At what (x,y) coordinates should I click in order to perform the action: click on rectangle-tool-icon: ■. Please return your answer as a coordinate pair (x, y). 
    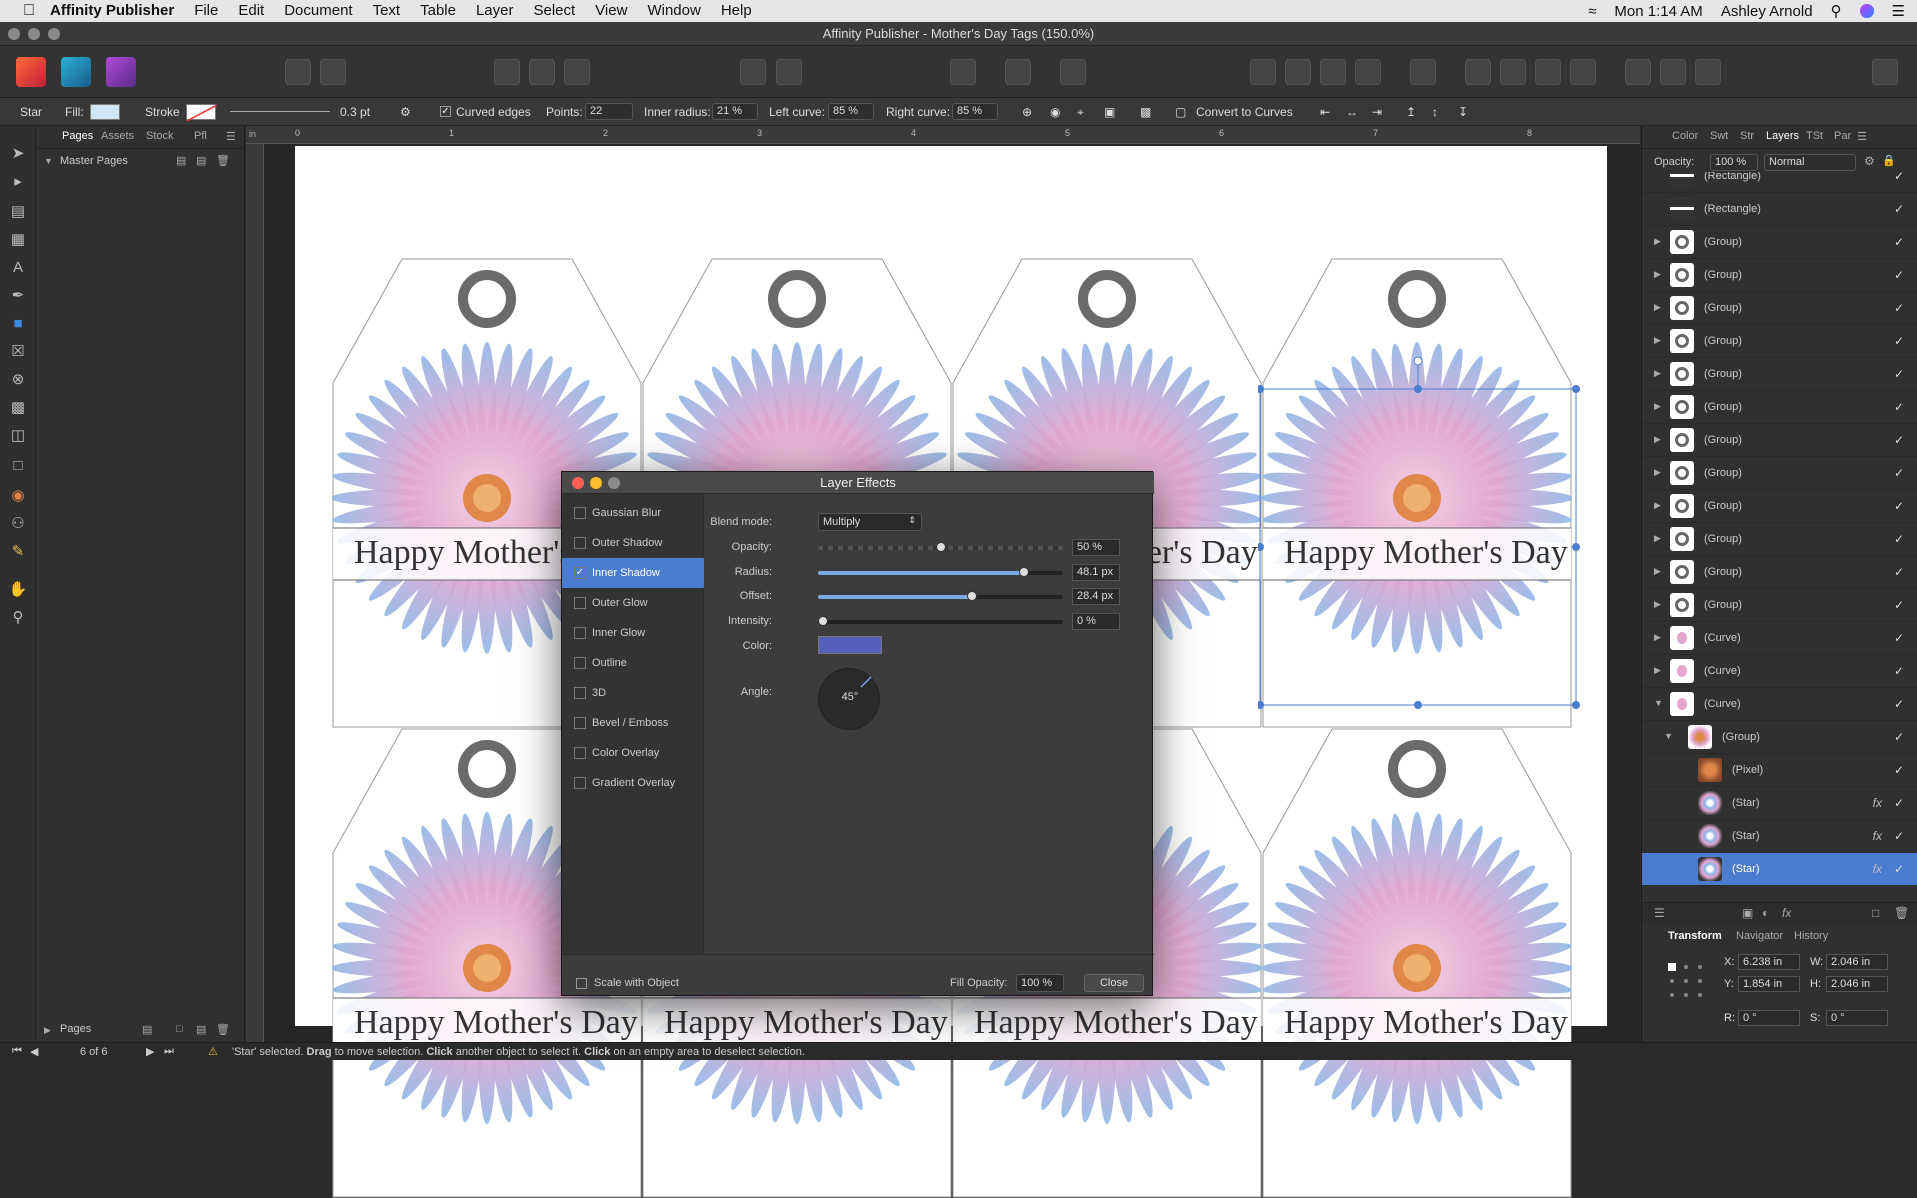
    Looking at the image, I should click on (18, 324).